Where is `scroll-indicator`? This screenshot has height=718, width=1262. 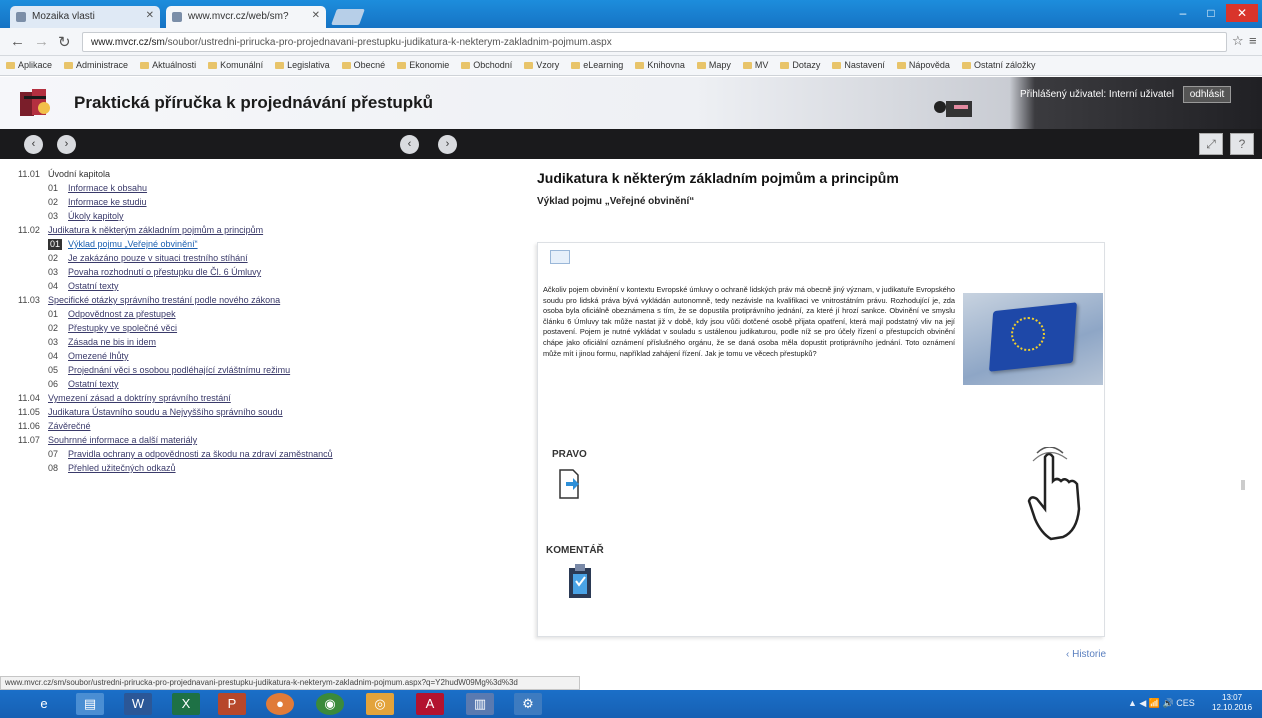 scroll-indicator is located at coordinates (1243, 485).